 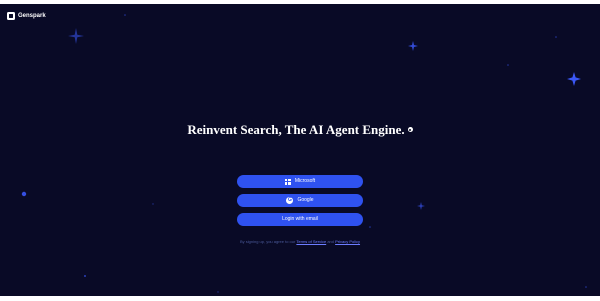 I want to click on google-icon: G, so click(x=290, y=200).